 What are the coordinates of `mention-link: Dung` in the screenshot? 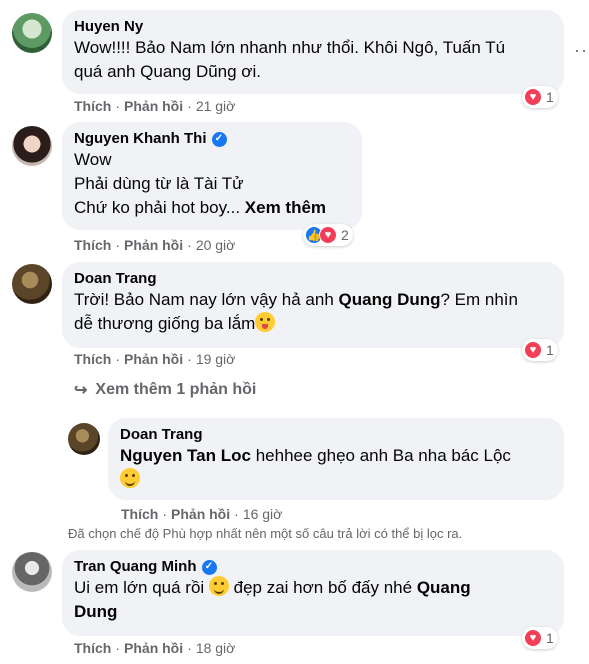 It's located at (95, 611).